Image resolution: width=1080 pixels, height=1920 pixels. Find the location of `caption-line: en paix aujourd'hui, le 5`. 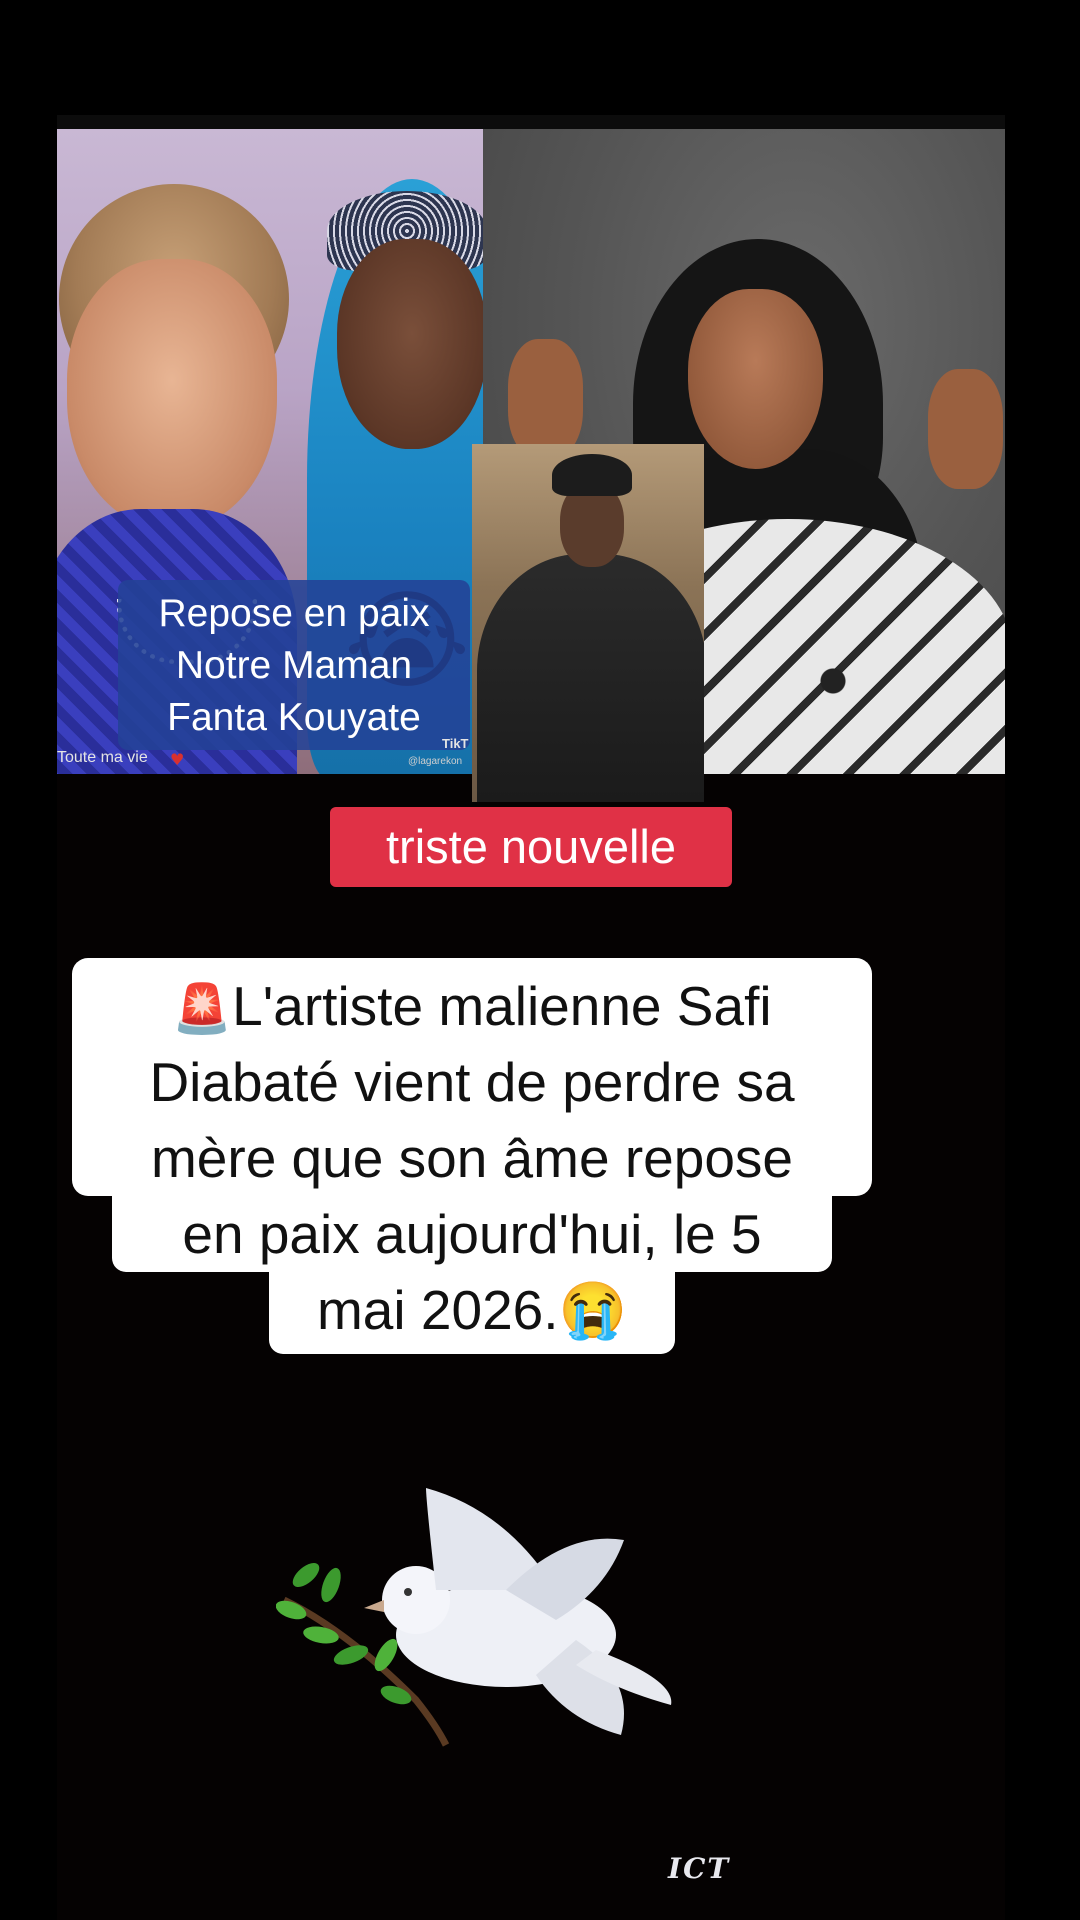

caption-line: en paix aujourd'hui, le 5 is located at coordinates (472, 1234).